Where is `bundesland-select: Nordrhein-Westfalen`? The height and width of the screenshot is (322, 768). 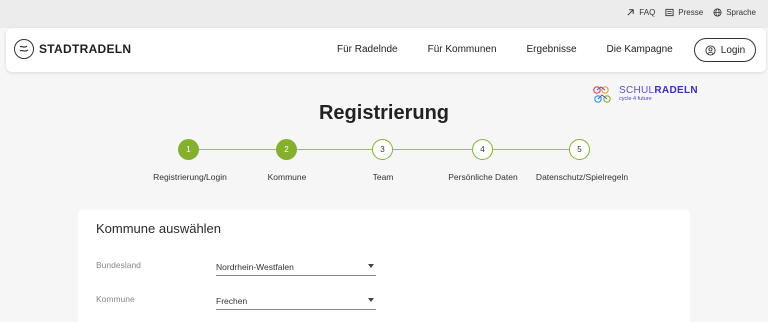
bundesland-select: Nordrhein-Westfalen is located at coordinates (296, 267).